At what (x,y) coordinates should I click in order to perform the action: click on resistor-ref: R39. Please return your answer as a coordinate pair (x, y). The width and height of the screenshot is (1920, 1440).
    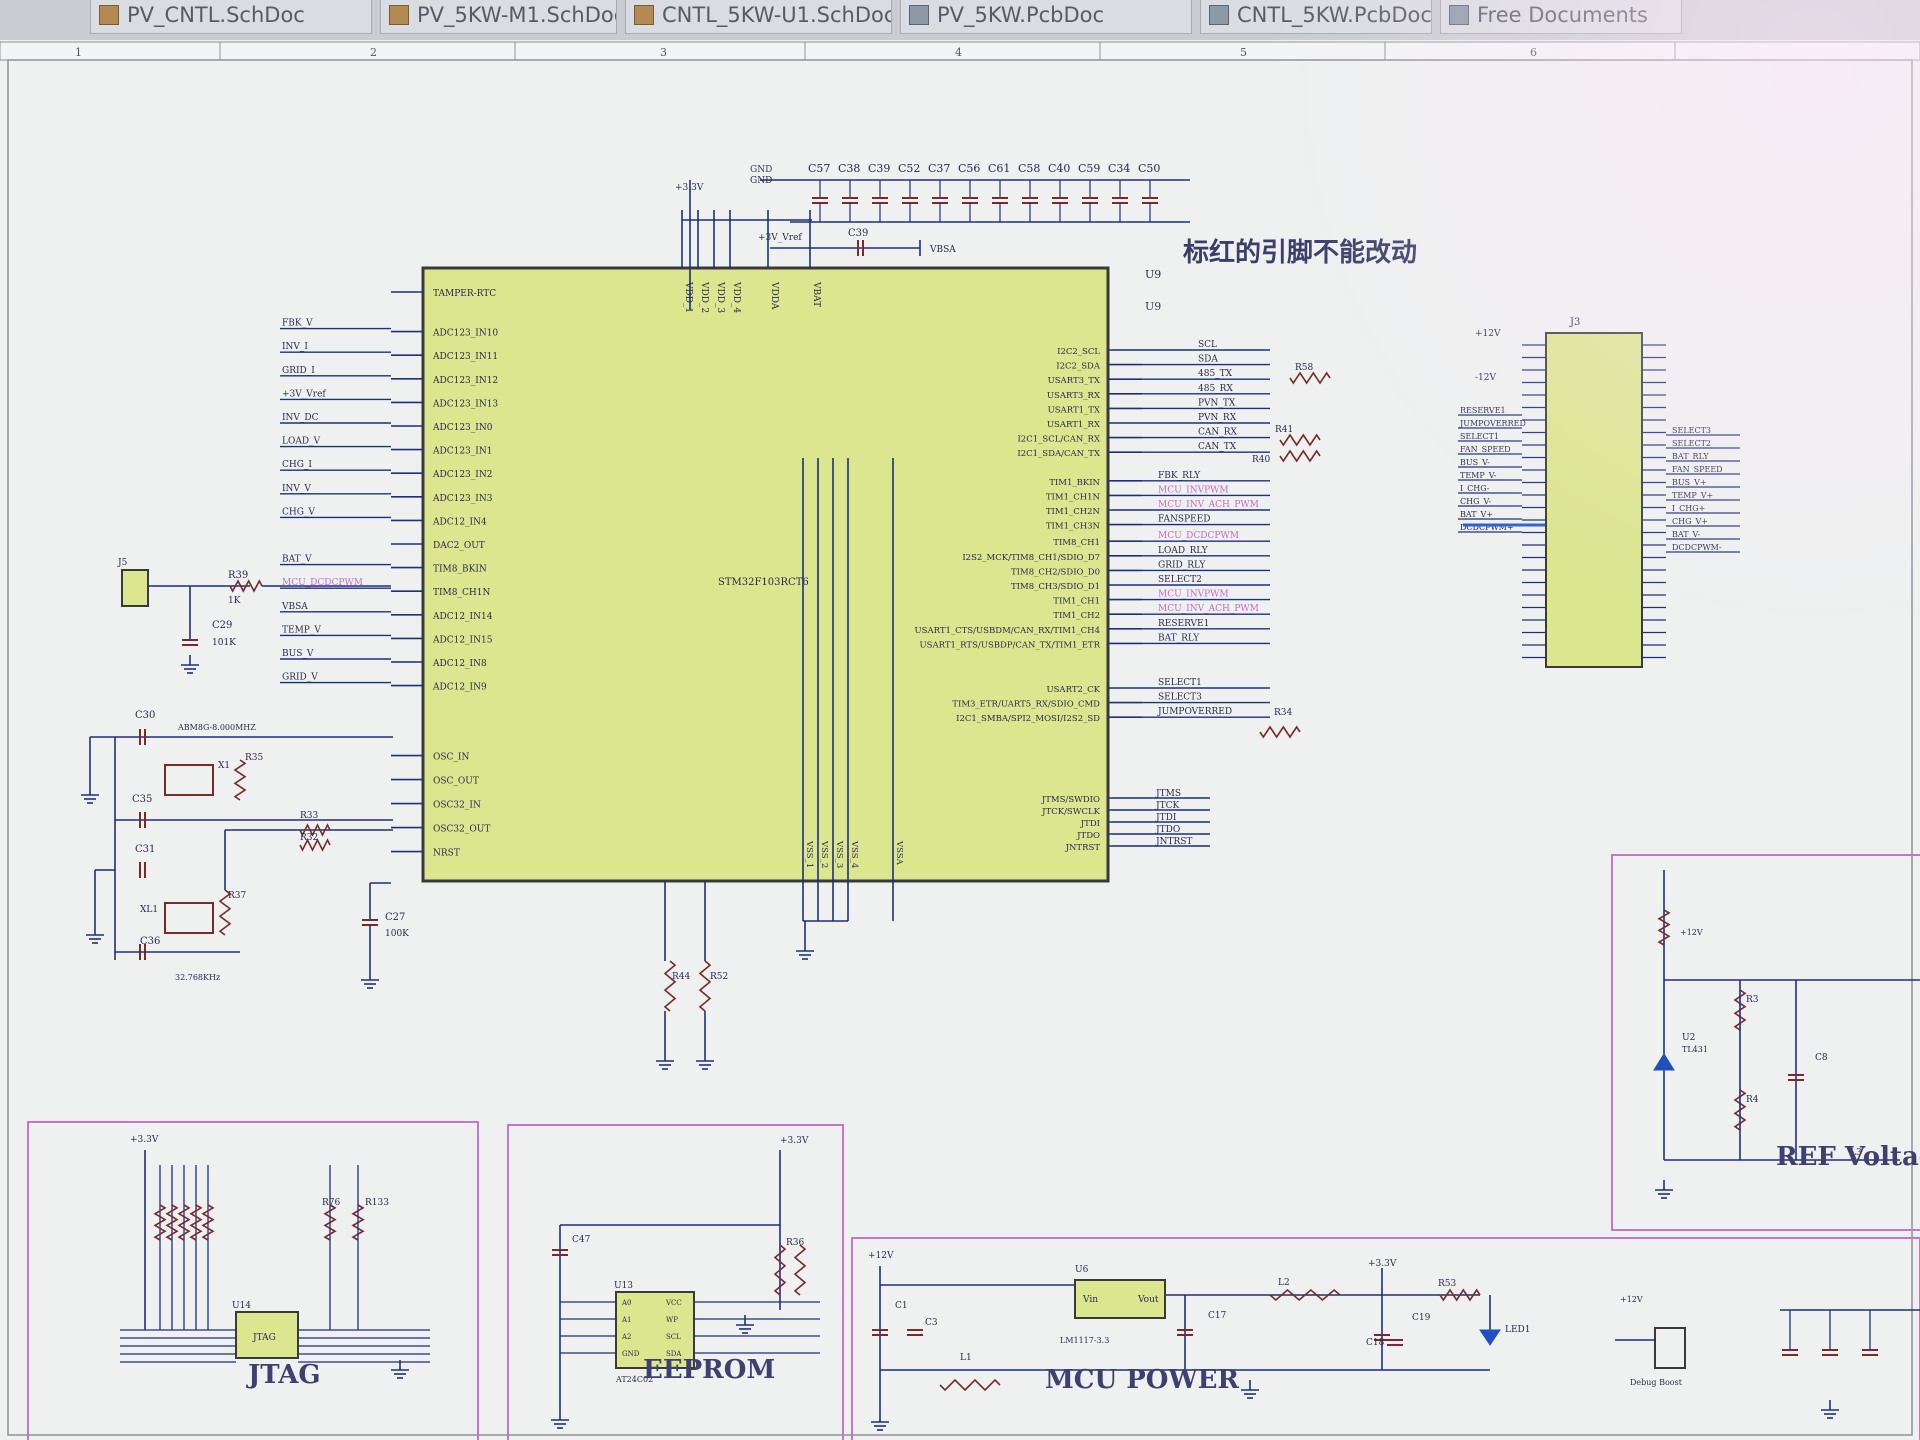
    Looking at the image, I should click on (238, 575).